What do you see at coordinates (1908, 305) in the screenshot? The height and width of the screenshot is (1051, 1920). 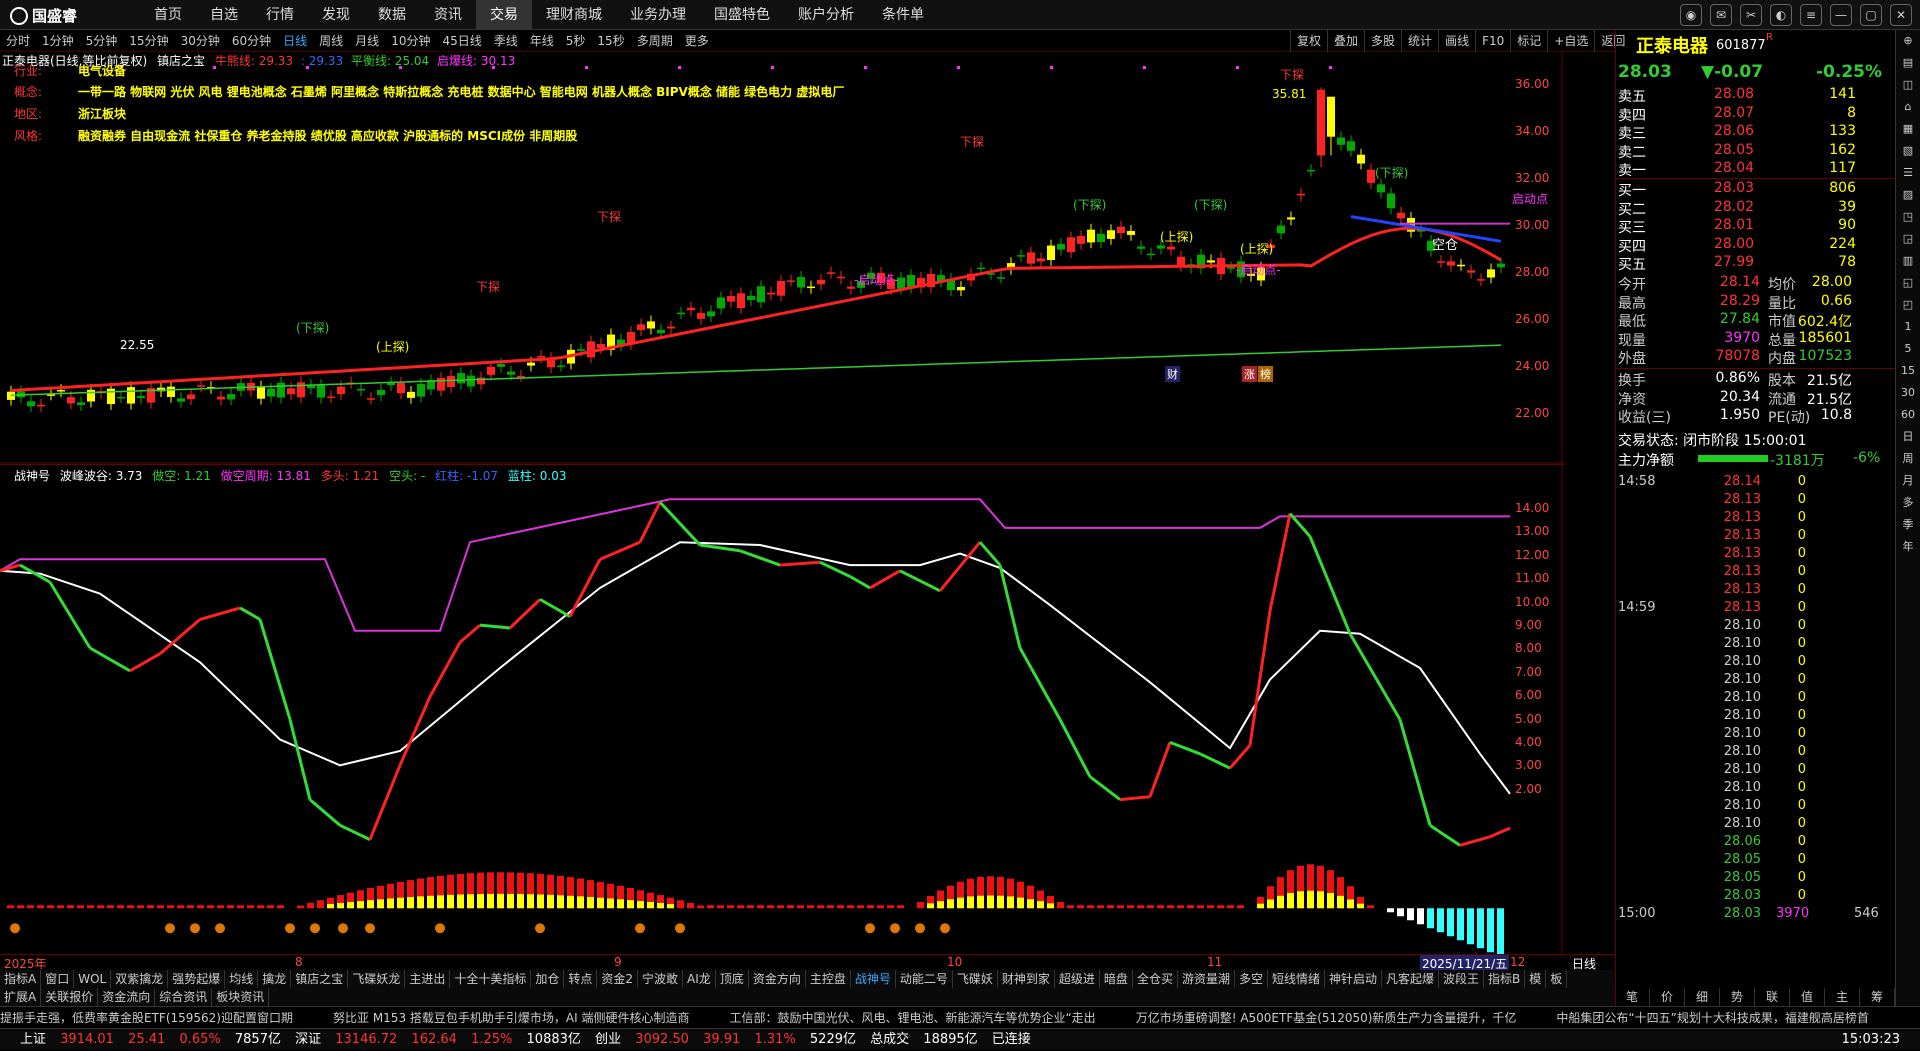 I see `sidebar-button: ◰` at bounding box center [1908, 305].